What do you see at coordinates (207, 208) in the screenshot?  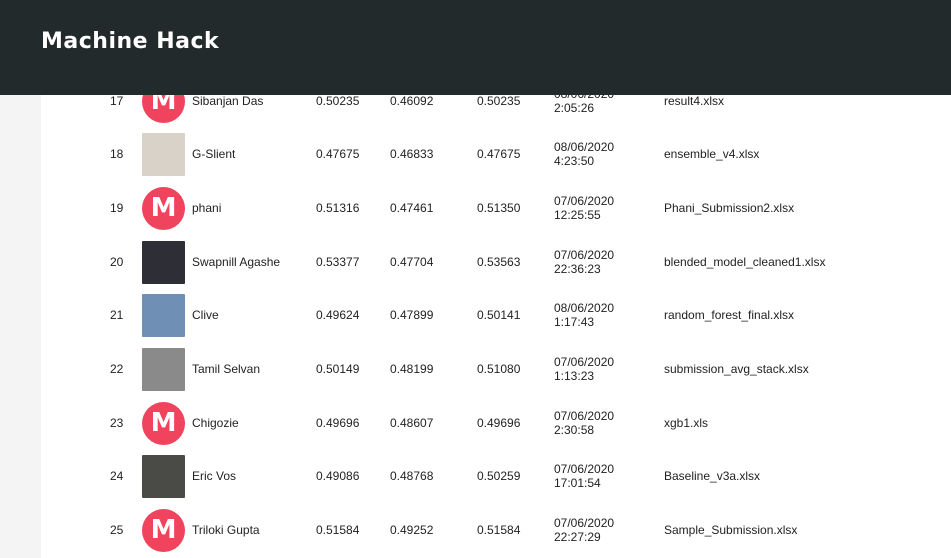 I see `user-name: phani` at bounding box center [207, 208].